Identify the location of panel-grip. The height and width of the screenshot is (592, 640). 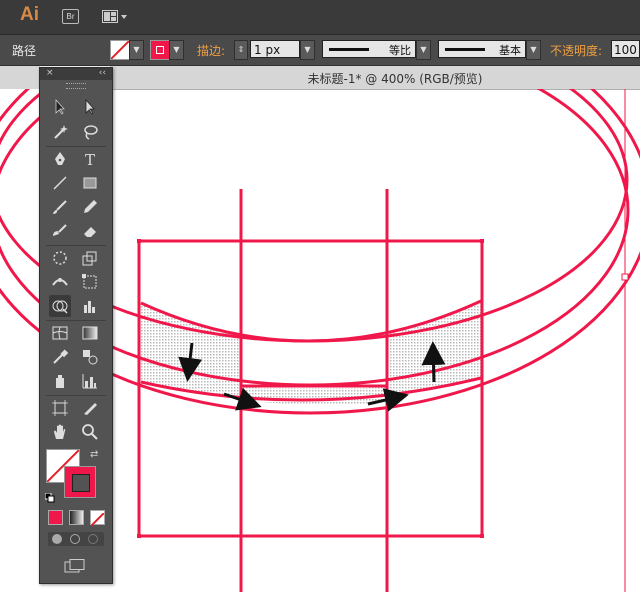
(76, 86).